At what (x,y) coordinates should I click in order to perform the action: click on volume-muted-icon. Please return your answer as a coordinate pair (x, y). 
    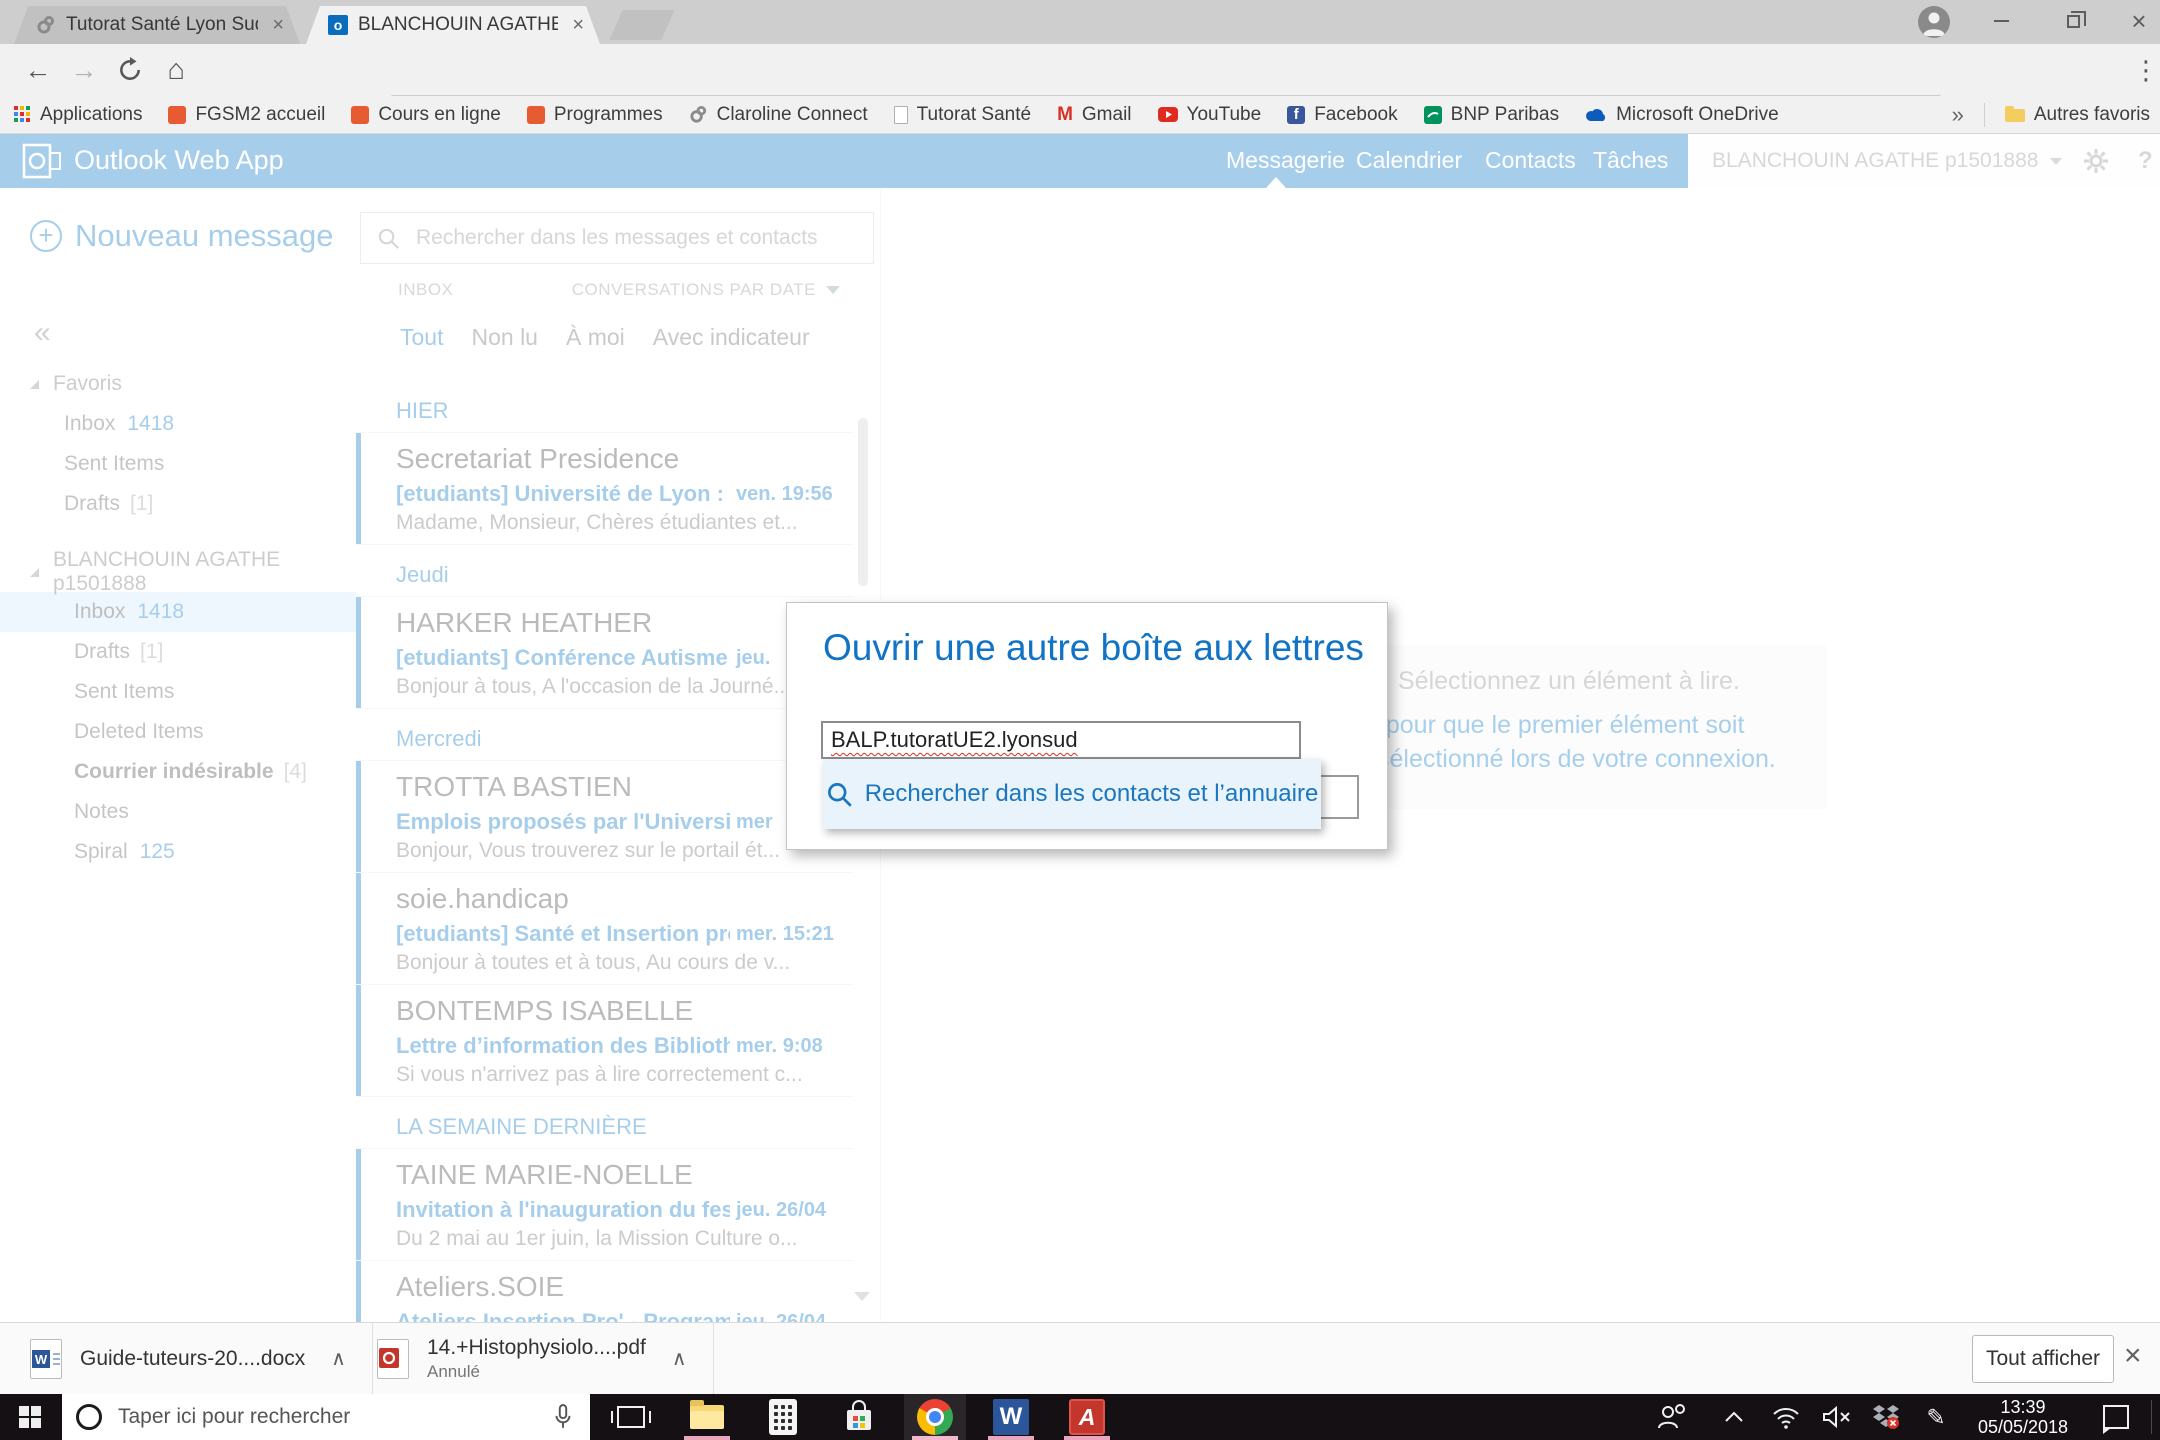
    Looking at the image, I should click on (1836, 1417).